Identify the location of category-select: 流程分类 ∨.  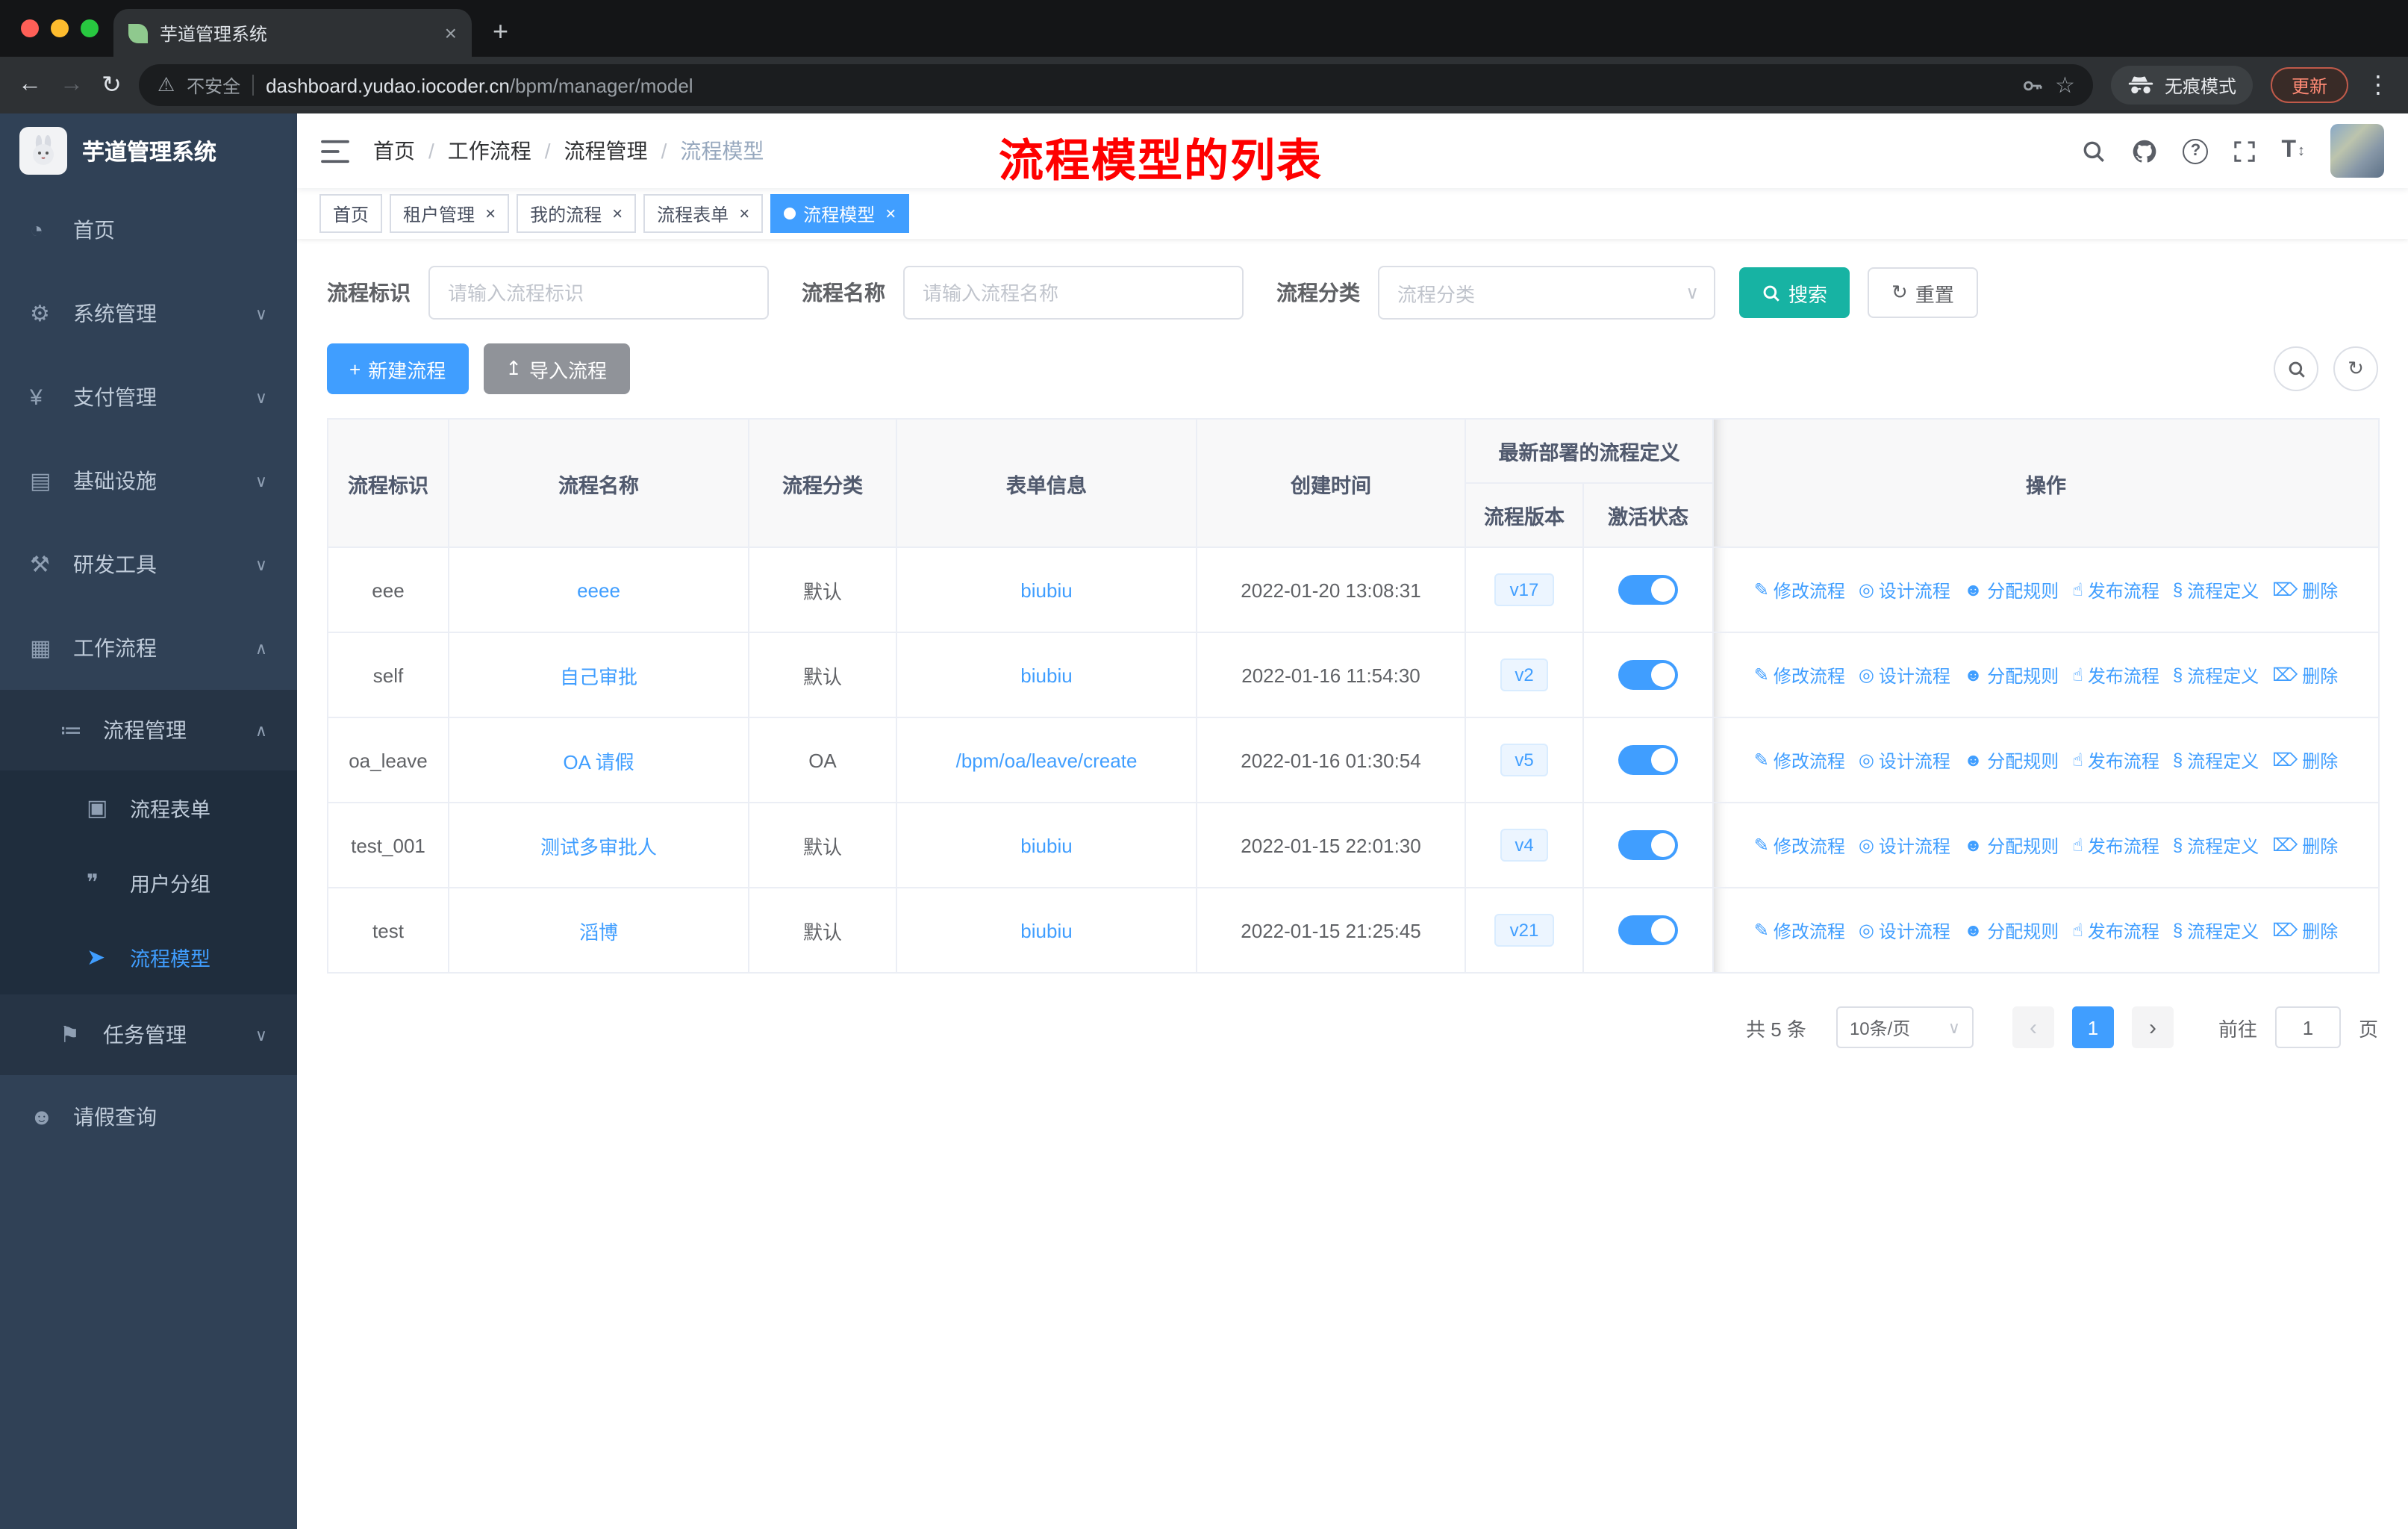
(1546, 293).